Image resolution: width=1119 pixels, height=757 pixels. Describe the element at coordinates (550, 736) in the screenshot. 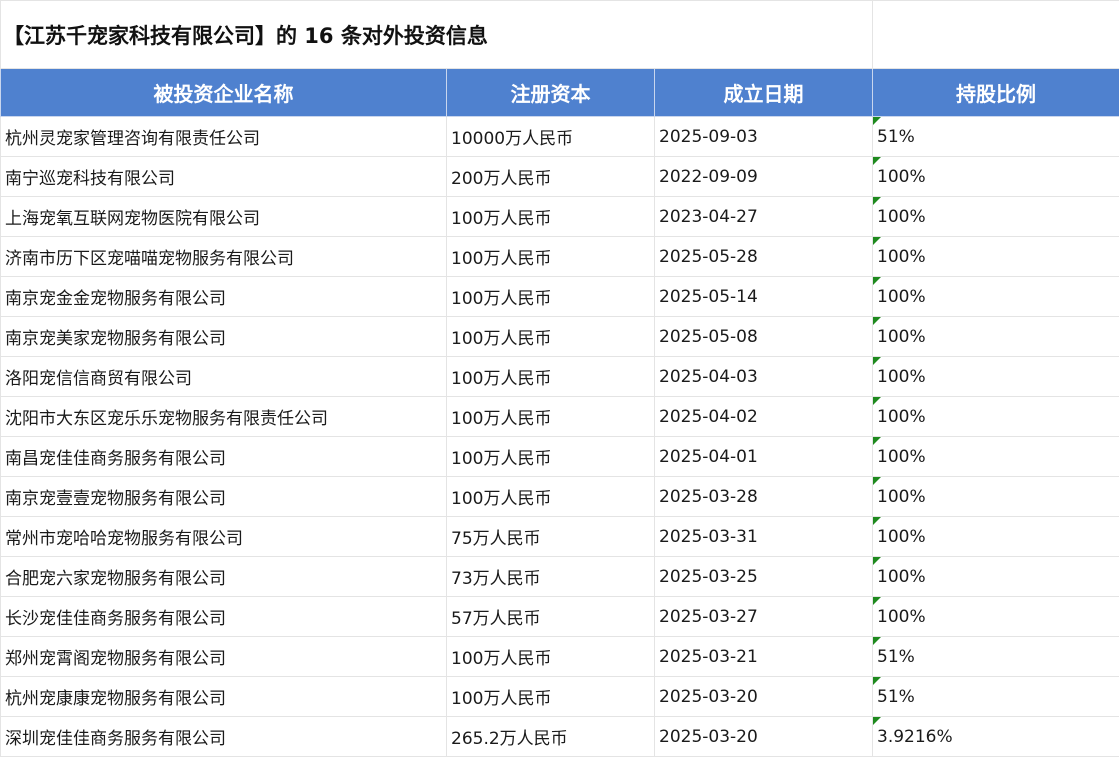

I see `registered-capital-cell: 265.2万人民币` at that location.